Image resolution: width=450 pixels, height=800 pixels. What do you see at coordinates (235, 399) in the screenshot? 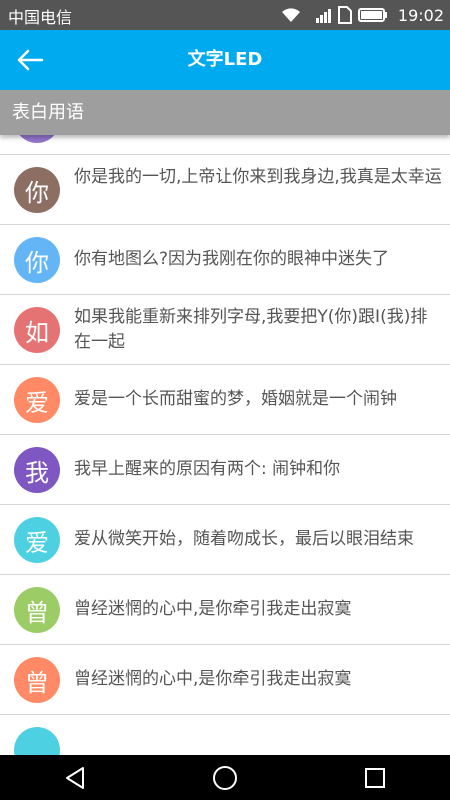
I see `item-text: 爱是一个长而甜蜜的梦，婚姻就是一个闹钟` at bounding box center [235, 399].